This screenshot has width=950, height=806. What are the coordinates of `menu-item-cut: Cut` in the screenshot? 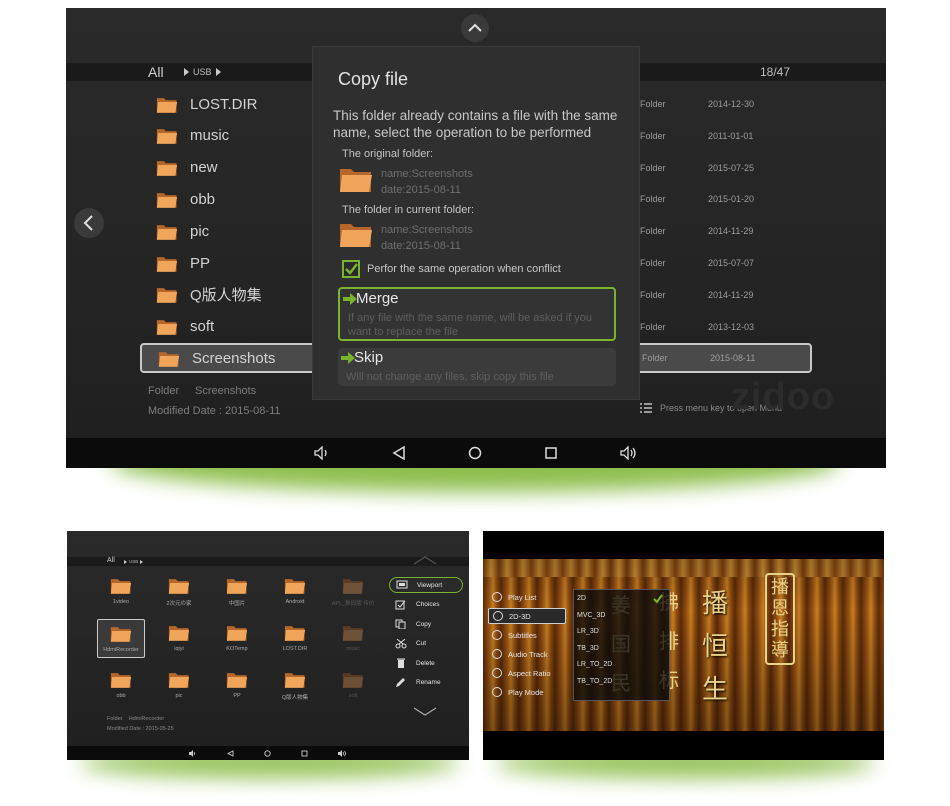 It's located at (426, 644).